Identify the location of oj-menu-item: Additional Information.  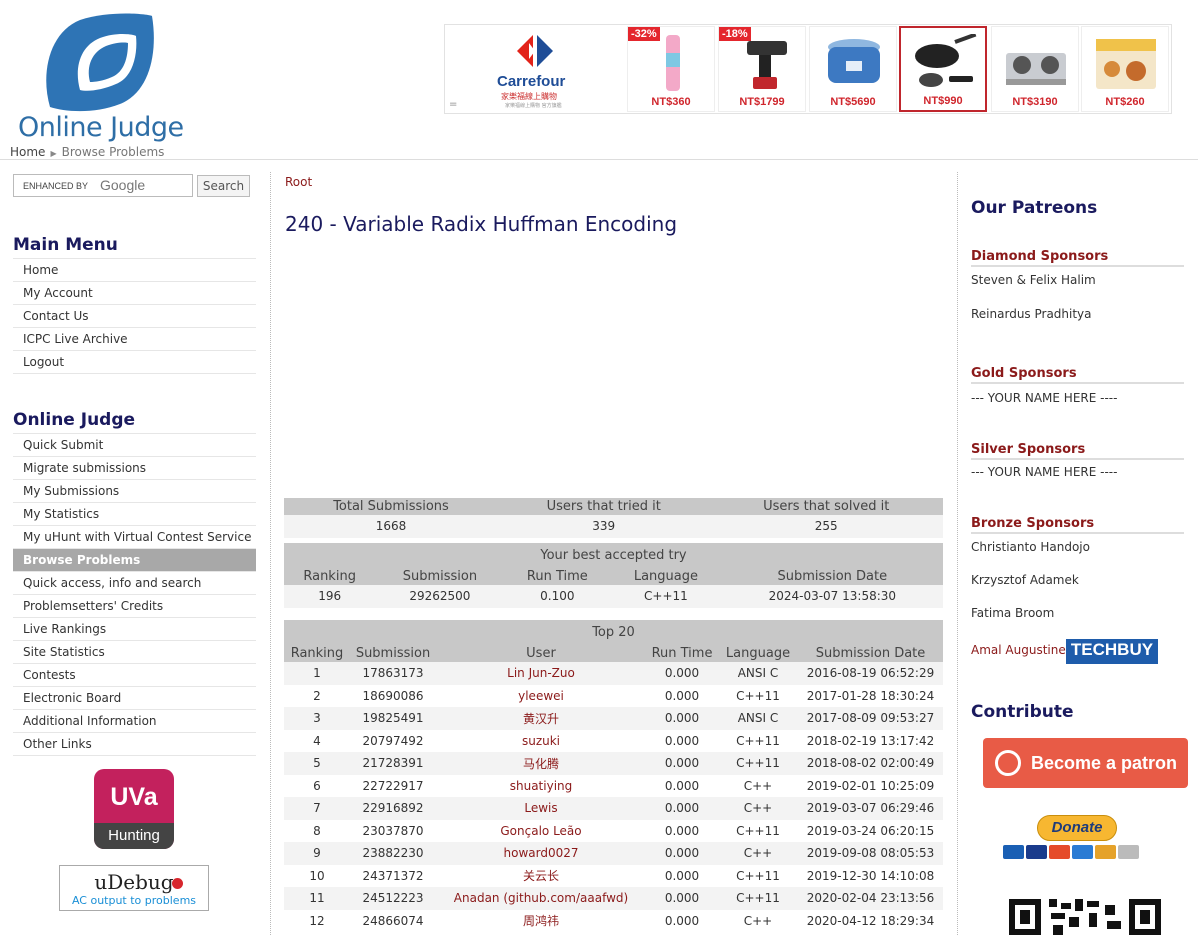
(134, 721).